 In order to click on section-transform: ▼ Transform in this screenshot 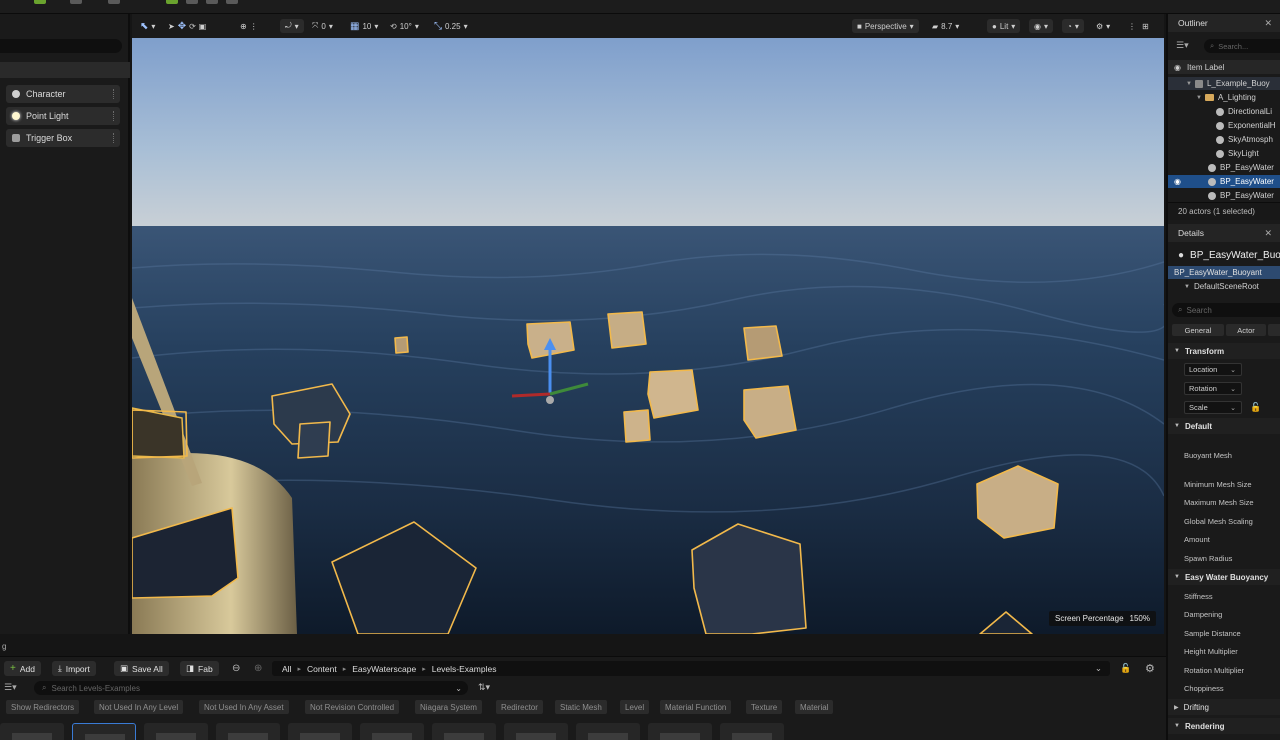, I will do `click(1224, 351)`.